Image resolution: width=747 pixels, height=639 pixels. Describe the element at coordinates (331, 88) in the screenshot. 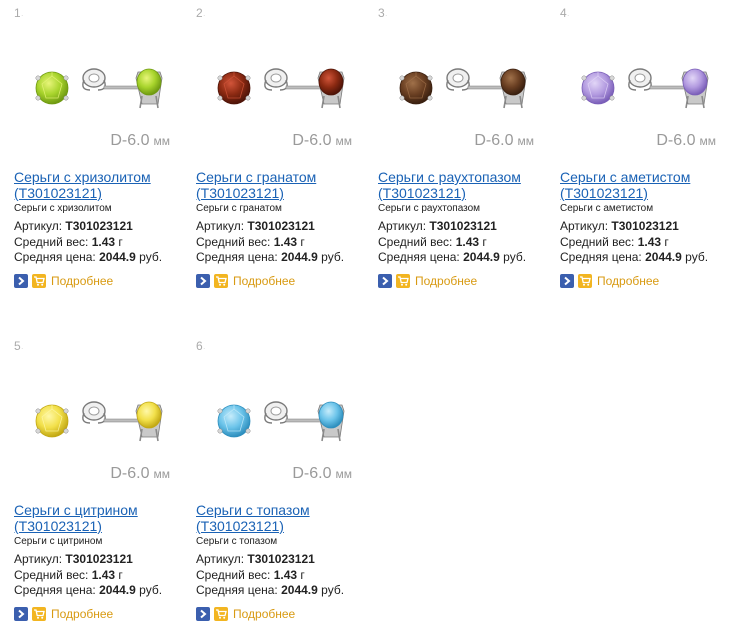

I see `gem-side` at that location.